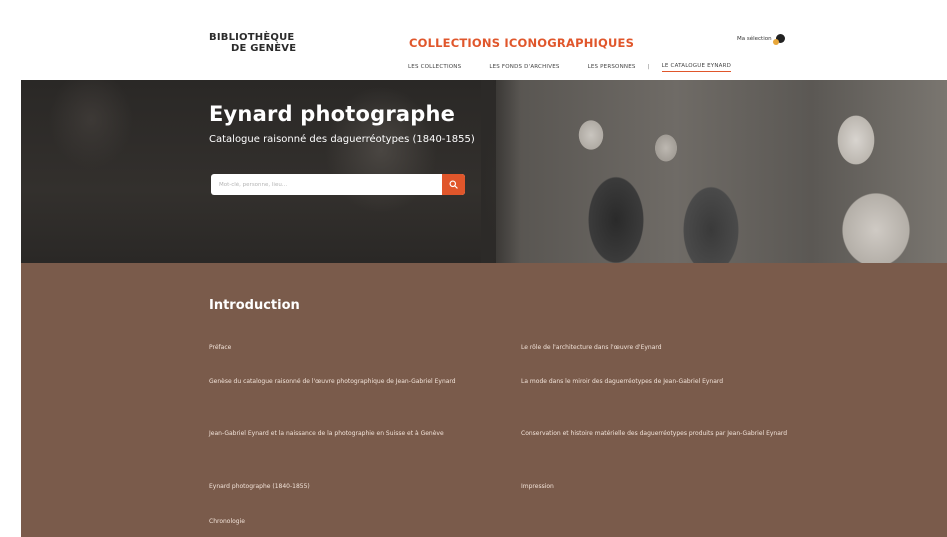 The image size is (947, 537). Describe the element at coordinates (434, 67) in the screenshot. I see `nav-collections: LES COLLECTIONS` at that location.